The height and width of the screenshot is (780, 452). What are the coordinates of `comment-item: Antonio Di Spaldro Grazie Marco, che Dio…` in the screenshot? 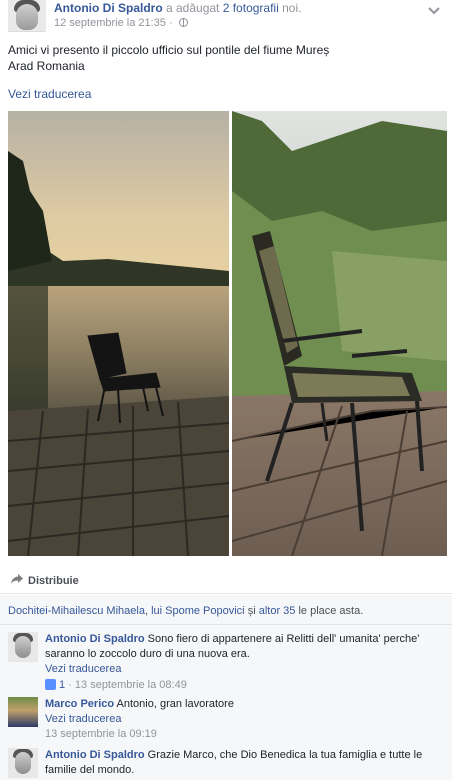 It's located at (228, 764).